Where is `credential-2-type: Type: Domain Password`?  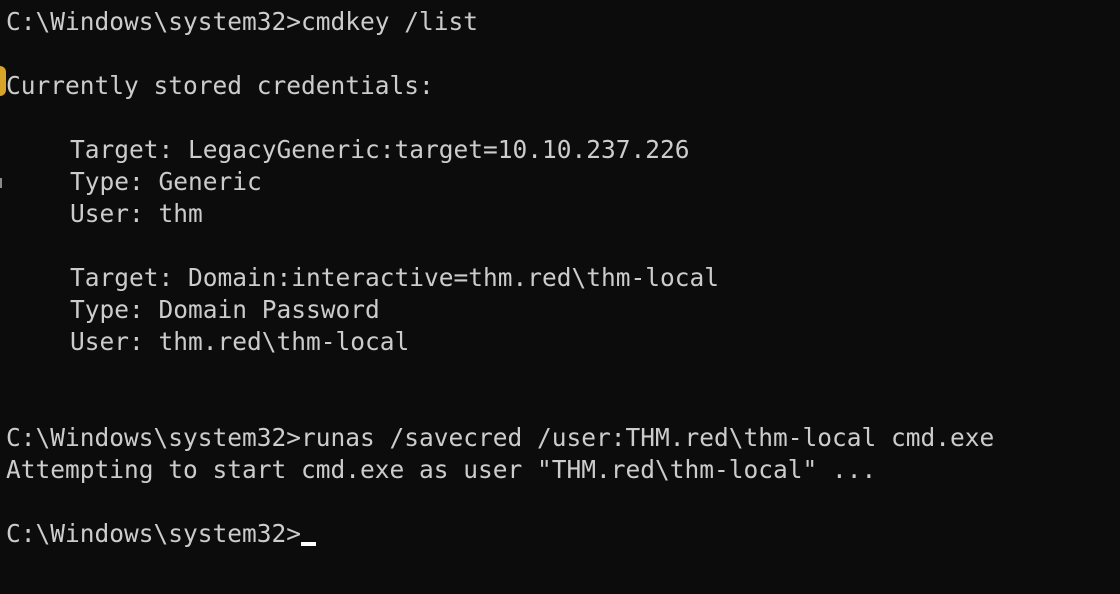 credential-2-type: Type: Domain Password is located at coordinates (225, 309).